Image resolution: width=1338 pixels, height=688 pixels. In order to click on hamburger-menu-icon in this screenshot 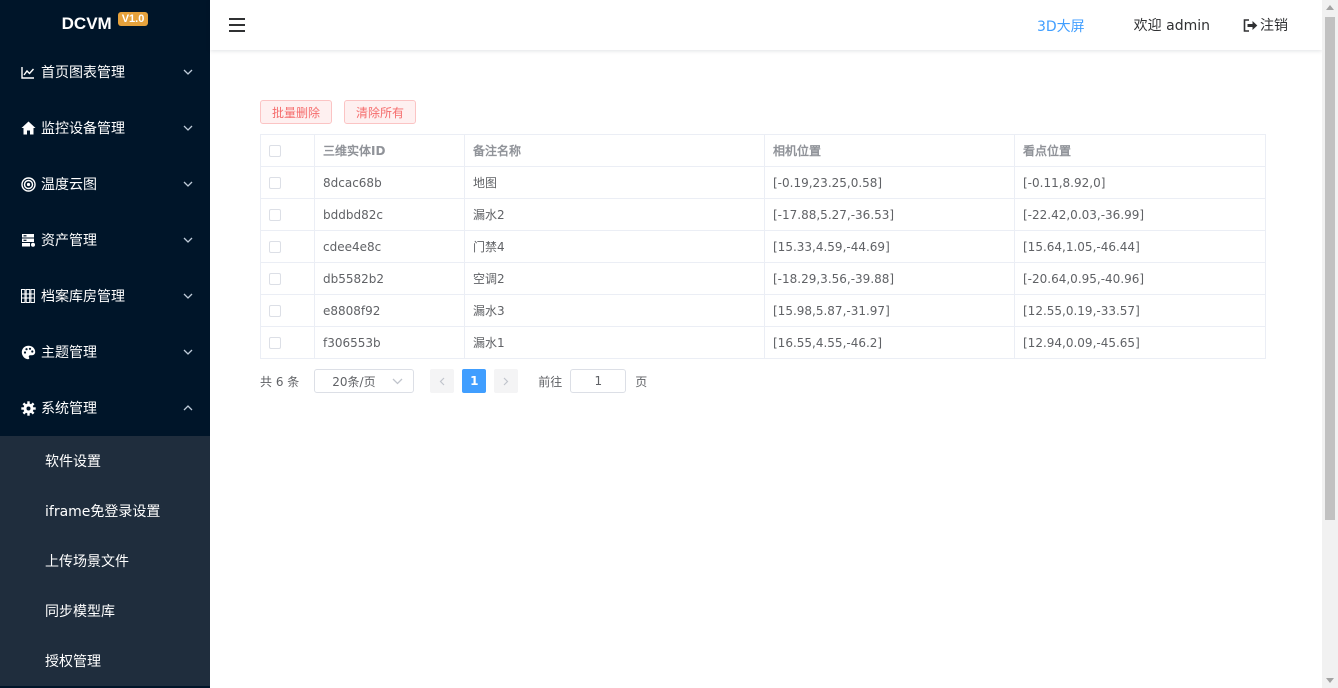, I will do `click(237, 25)`.